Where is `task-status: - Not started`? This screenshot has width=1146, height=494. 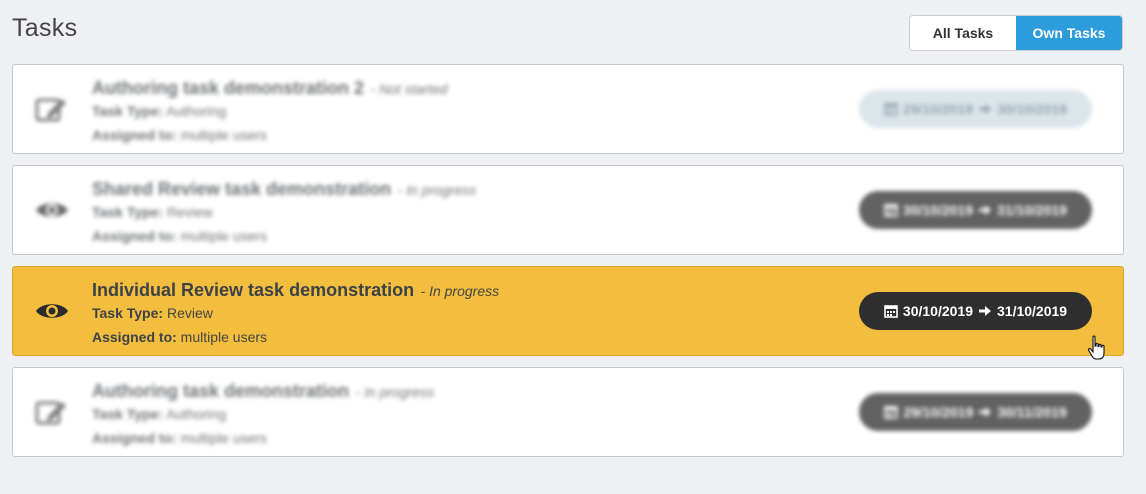 task-status: - Not started is located at coordinates (409, 89).